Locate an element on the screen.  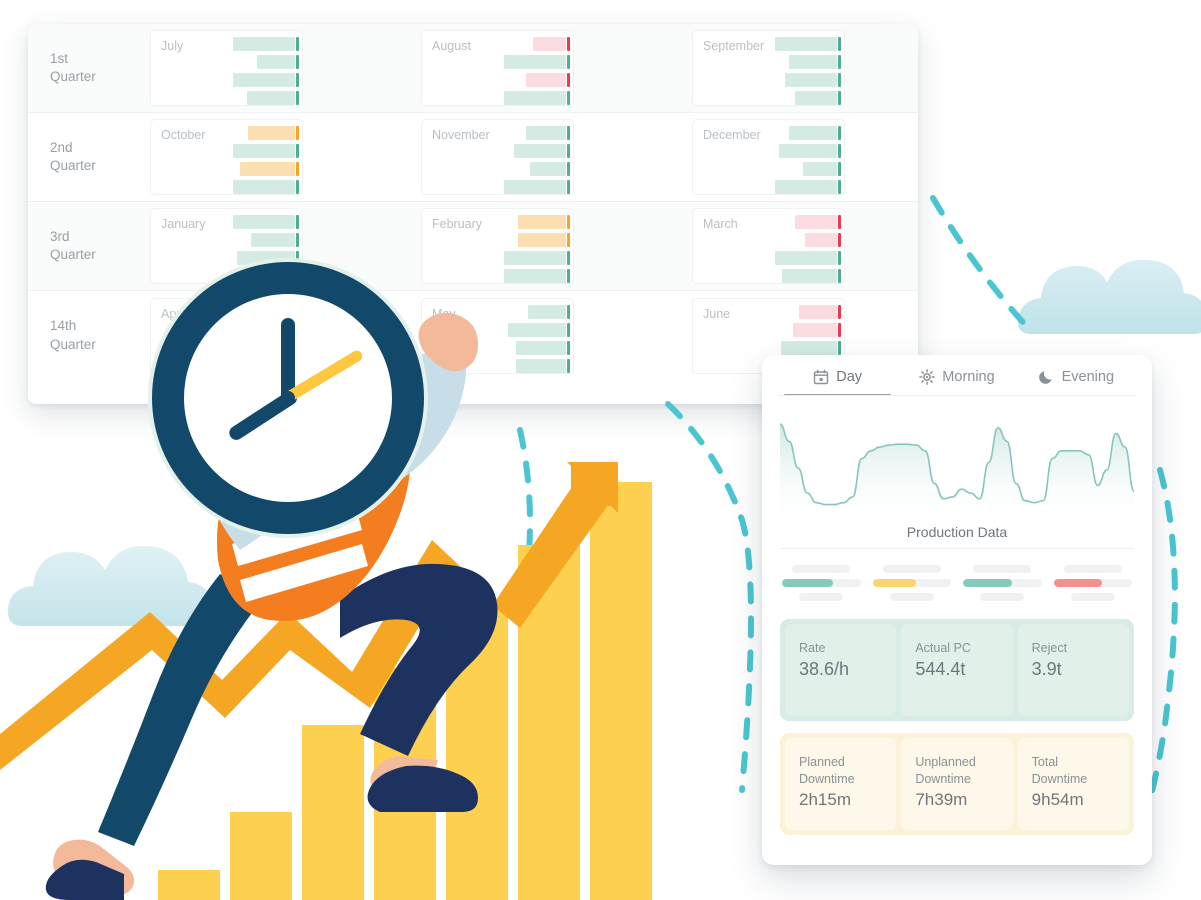
tab-bar-divider is located at coordinates (957, 395).